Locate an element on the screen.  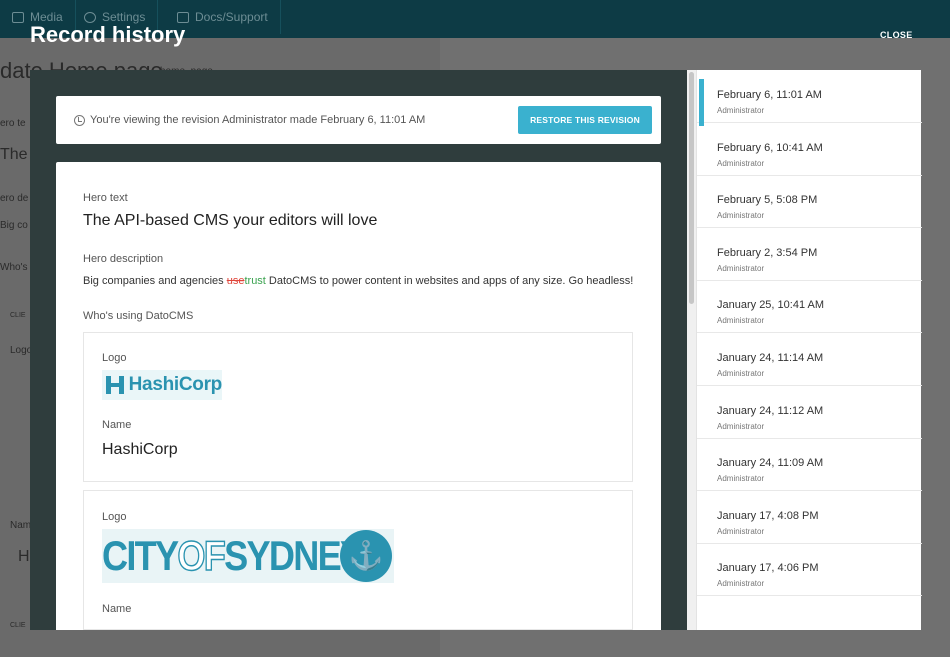
hero-text-value: The API-based CMS your editors will love is located at coordinates (230, 220).